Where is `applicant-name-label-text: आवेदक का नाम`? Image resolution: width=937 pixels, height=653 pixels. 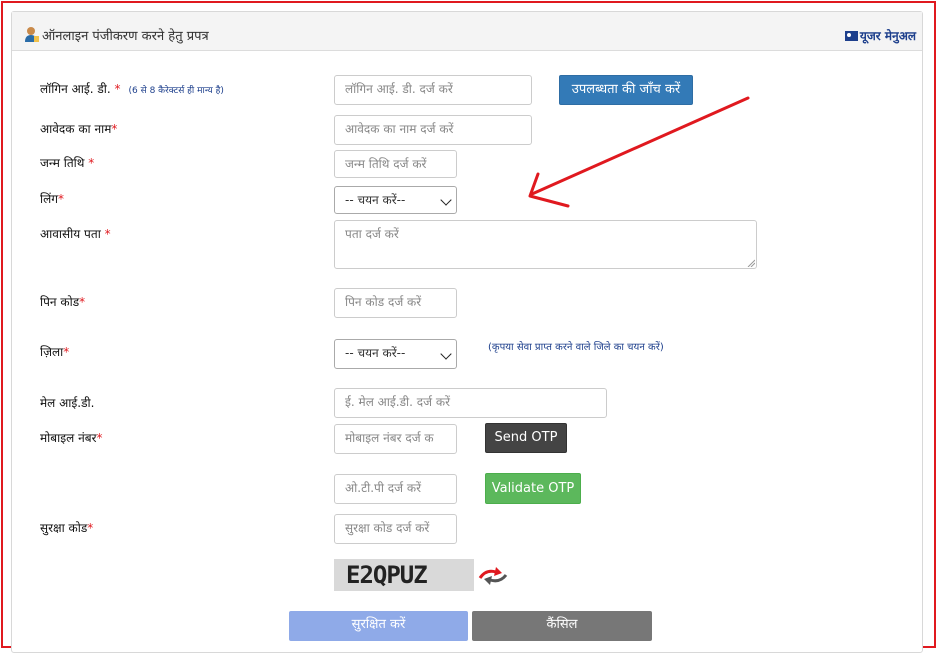 applicant-name-label-text: आवेदक का नाम is located at coordinates (76, 129).